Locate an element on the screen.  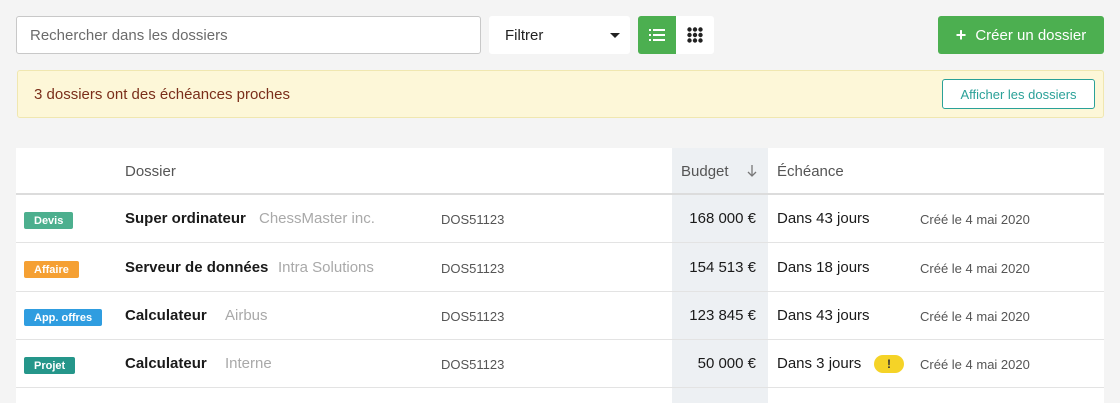
table-header: Dossier Budget Échéance is located at coordinates (560, 171).